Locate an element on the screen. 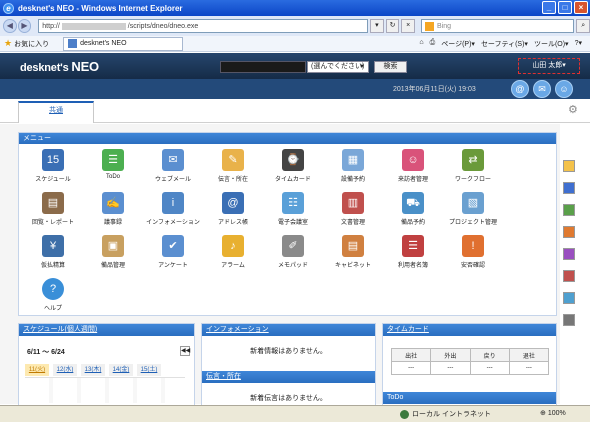 This screenshot has height=422, width=590. minimize-button: _ is located at coordinates (549, 7).